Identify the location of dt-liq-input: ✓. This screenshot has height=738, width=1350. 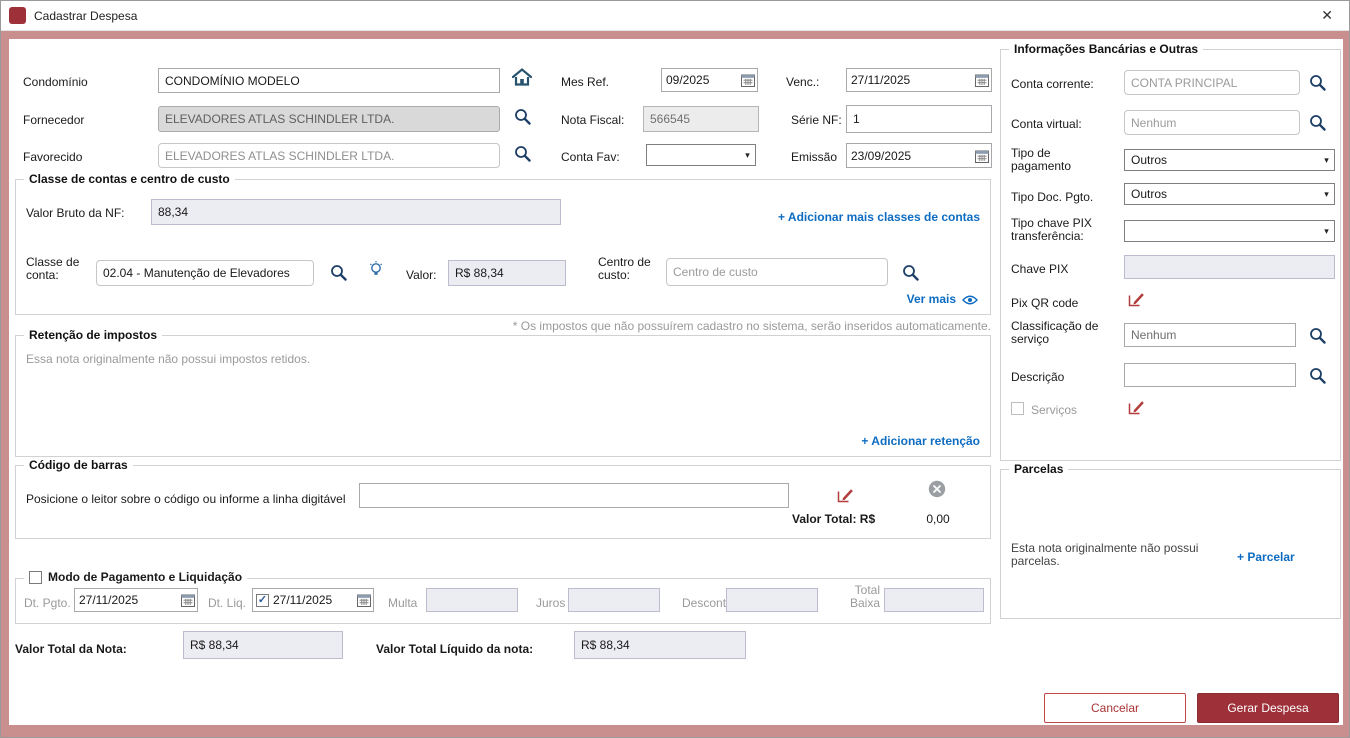
(313, 600).